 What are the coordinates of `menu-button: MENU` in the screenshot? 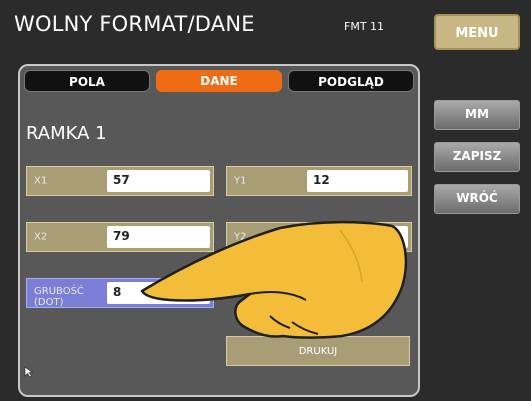 It's located at (477, 32).